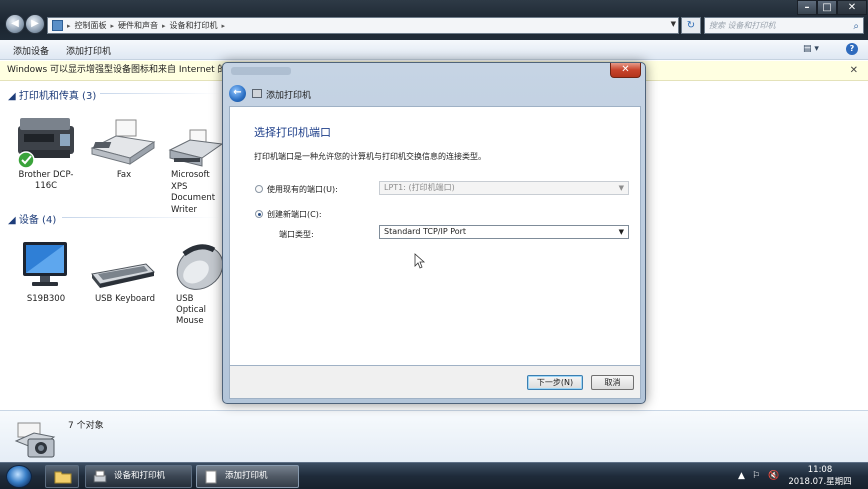  I want to click on device-s19b300: S19B300, so click(46, 299).